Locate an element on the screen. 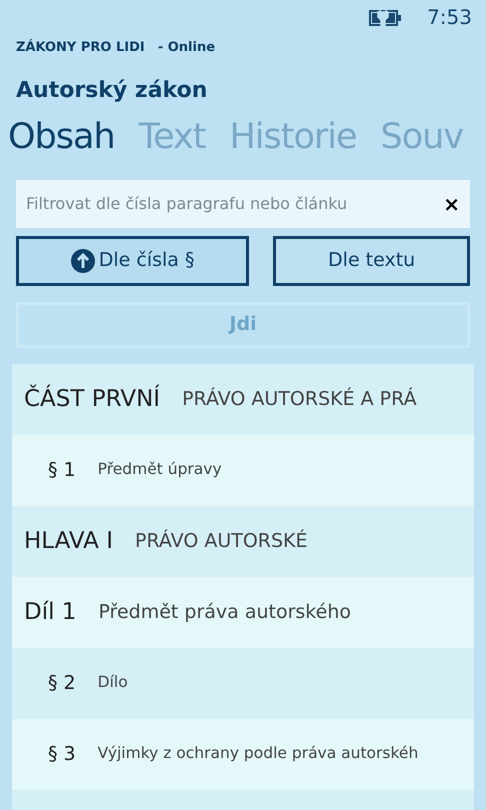  section-number: HLAVA I is located at coordinates (68, 541).